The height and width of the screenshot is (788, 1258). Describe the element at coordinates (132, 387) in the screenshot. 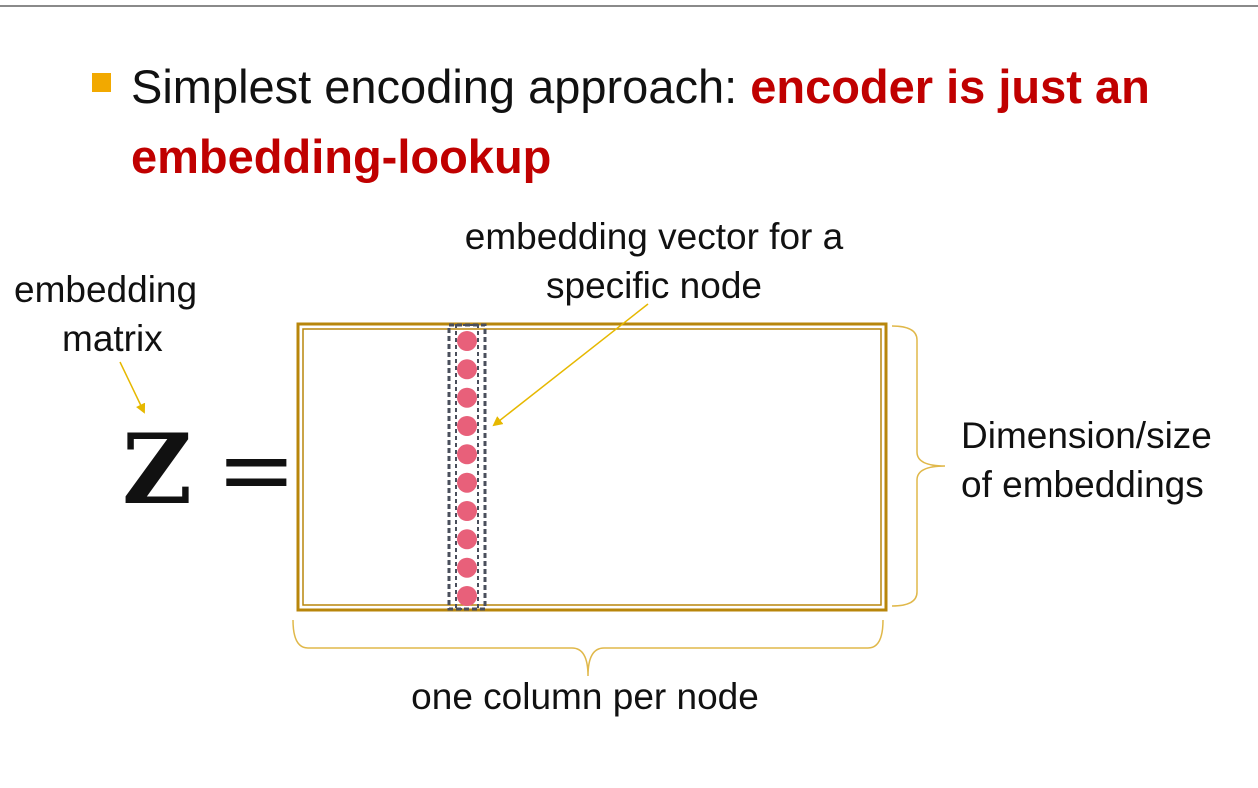

I see `matrix-label-arrow` at that location.